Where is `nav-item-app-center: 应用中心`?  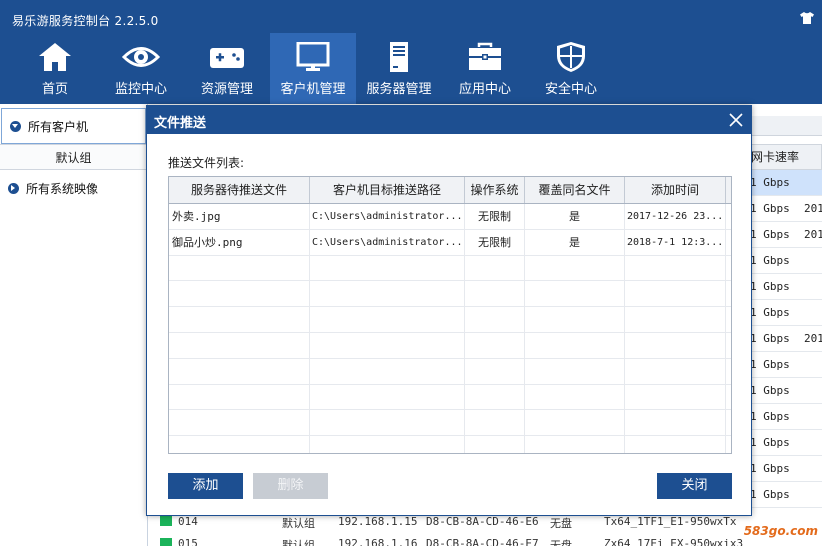 nav-item-app-center: 应用中心 is located at coordinates (485, 68).